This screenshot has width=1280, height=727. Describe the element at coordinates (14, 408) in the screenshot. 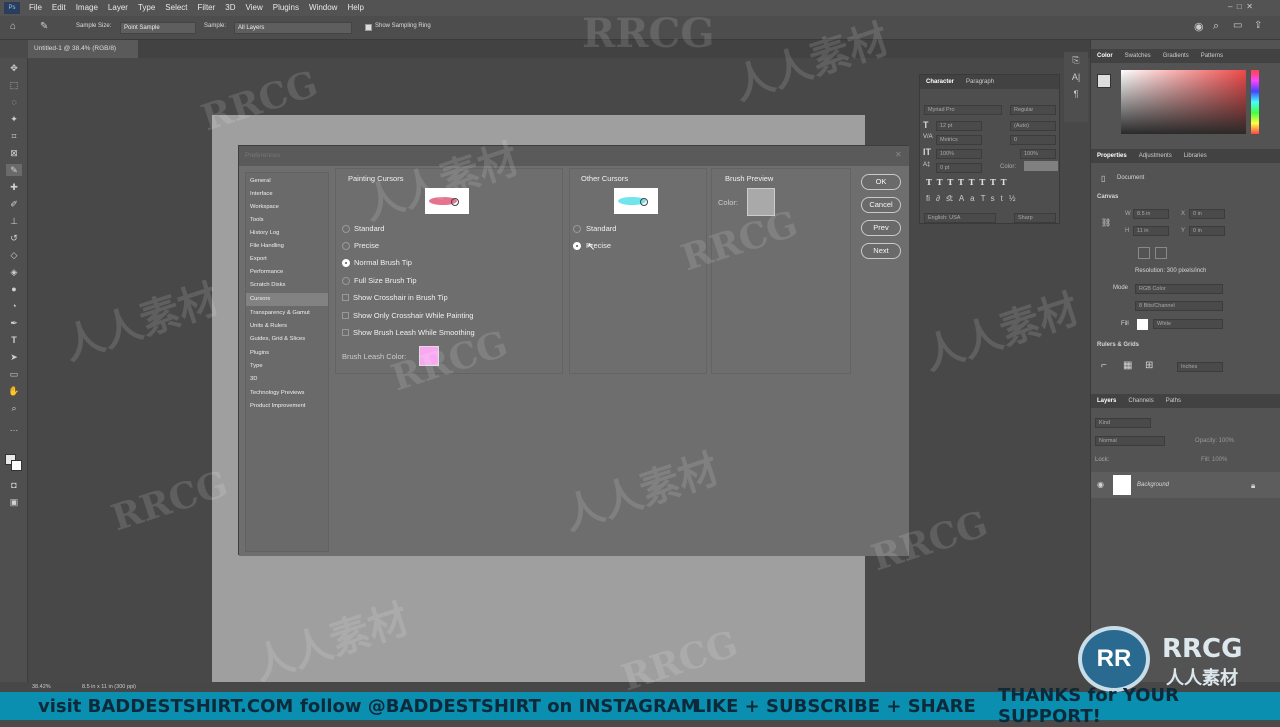

I see `zoom-tool-icon: ⌕` at that location.